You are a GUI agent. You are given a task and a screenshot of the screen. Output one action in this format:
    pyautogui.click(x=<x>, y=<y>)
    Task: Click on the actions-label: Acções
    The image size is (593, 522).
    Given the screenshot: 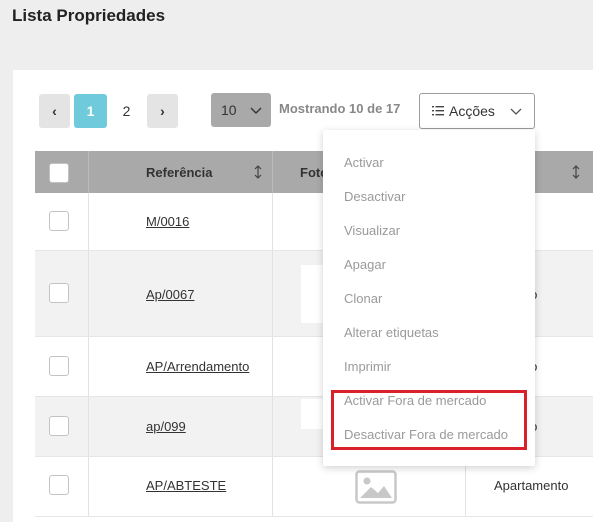 What is the action you would take?
    pyautogui.click(x=472, y=111)
    